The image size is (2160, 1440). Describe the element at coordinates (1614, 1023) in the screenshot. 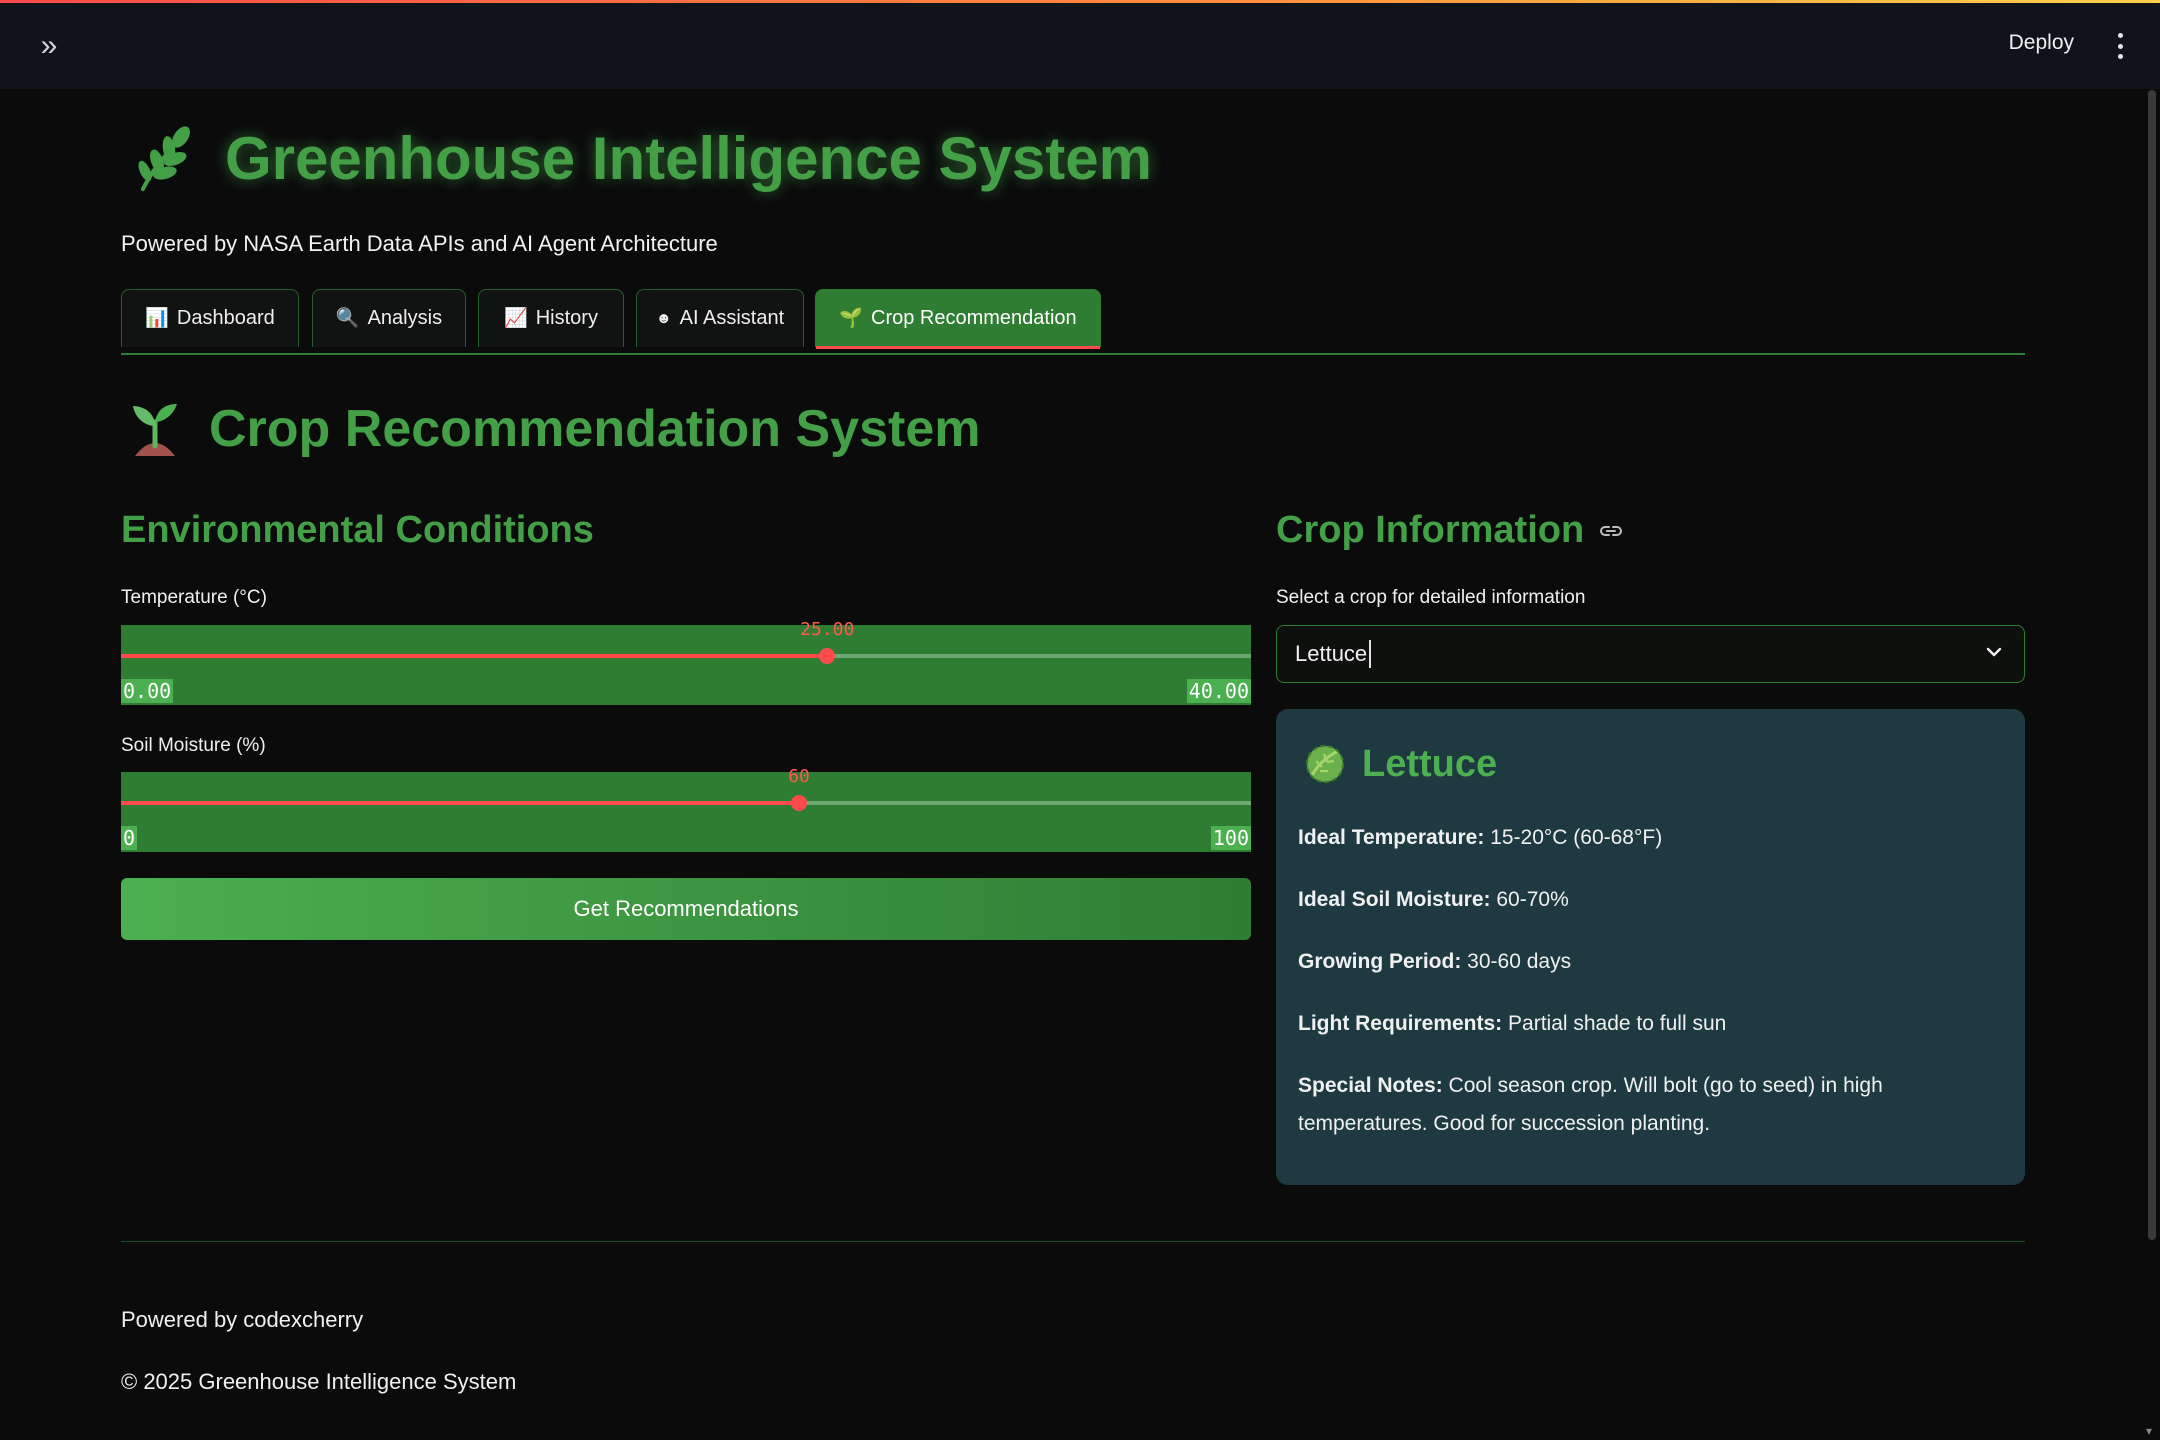

I see `info-value: Partial shade to full sun` at that location.